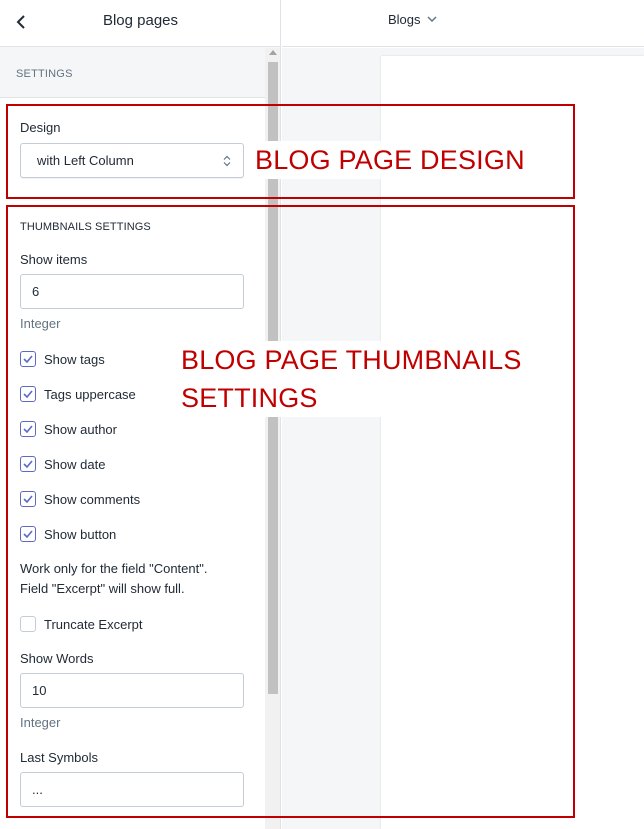 Image resolution: width=644 pixels, height=829 pixels. Describe the element at coordinates (463, 23) in the screenshot. I see `editor-top-bar: Blogs` at that location.